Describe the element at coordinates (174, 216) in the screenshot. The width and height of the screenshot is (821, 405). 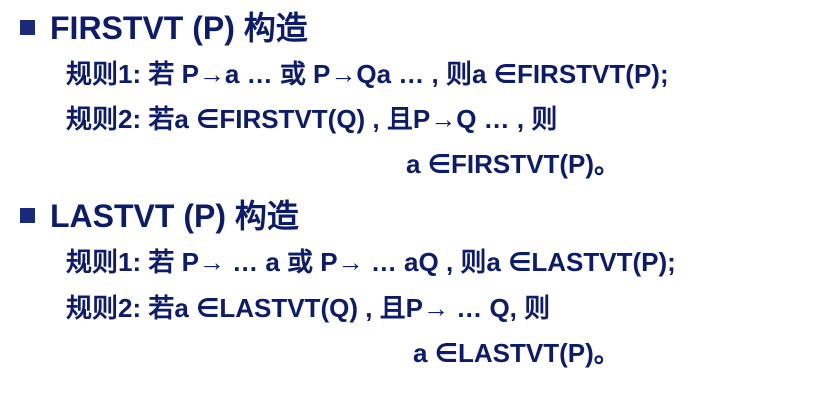
I see `lastvt-heading: LASTVT (P) 构造` at that location.